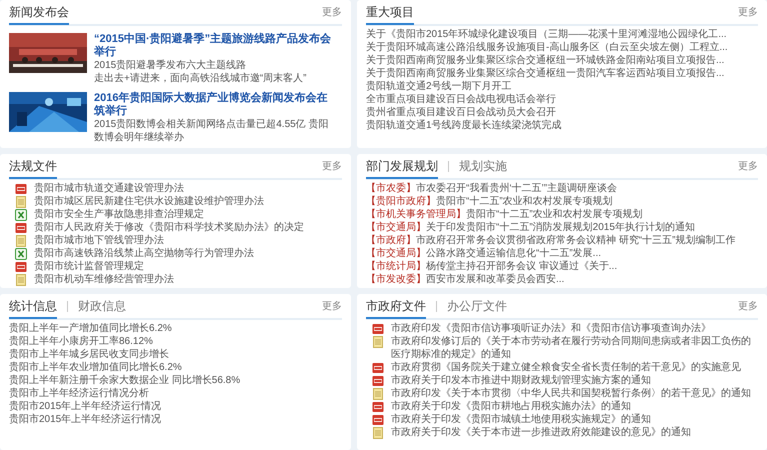  I want to click on article-link: 贵阳上半年小康房开工率86.12%, so click(175, 341).